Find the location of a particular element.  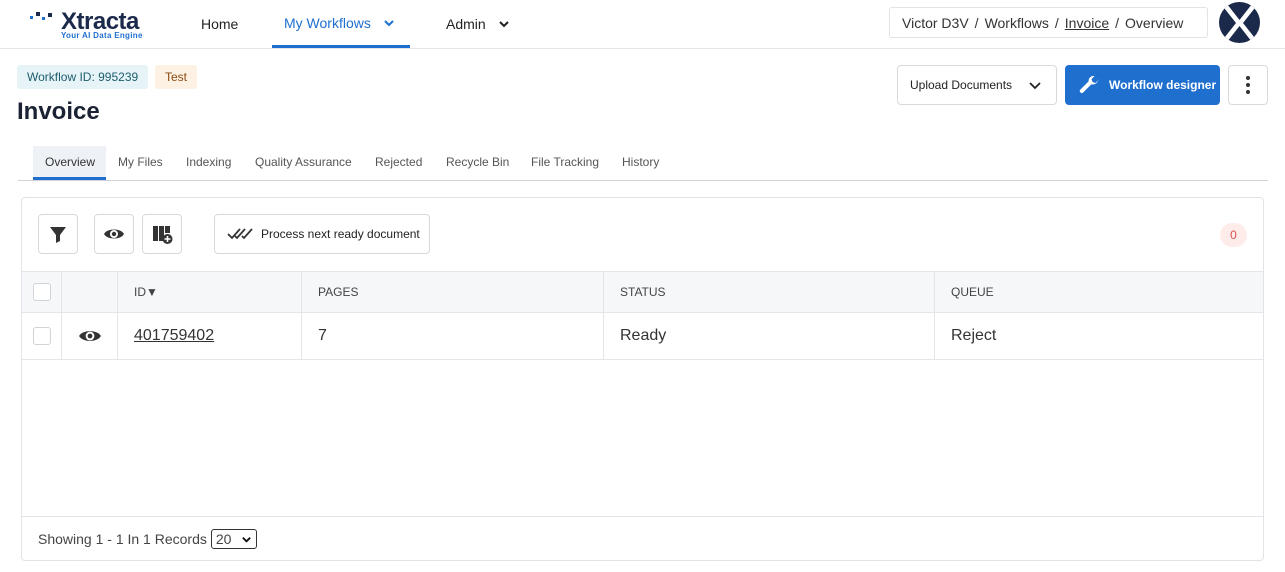

table-row: 401759402 7 Ready Reject is located at coordinates (642, 336).